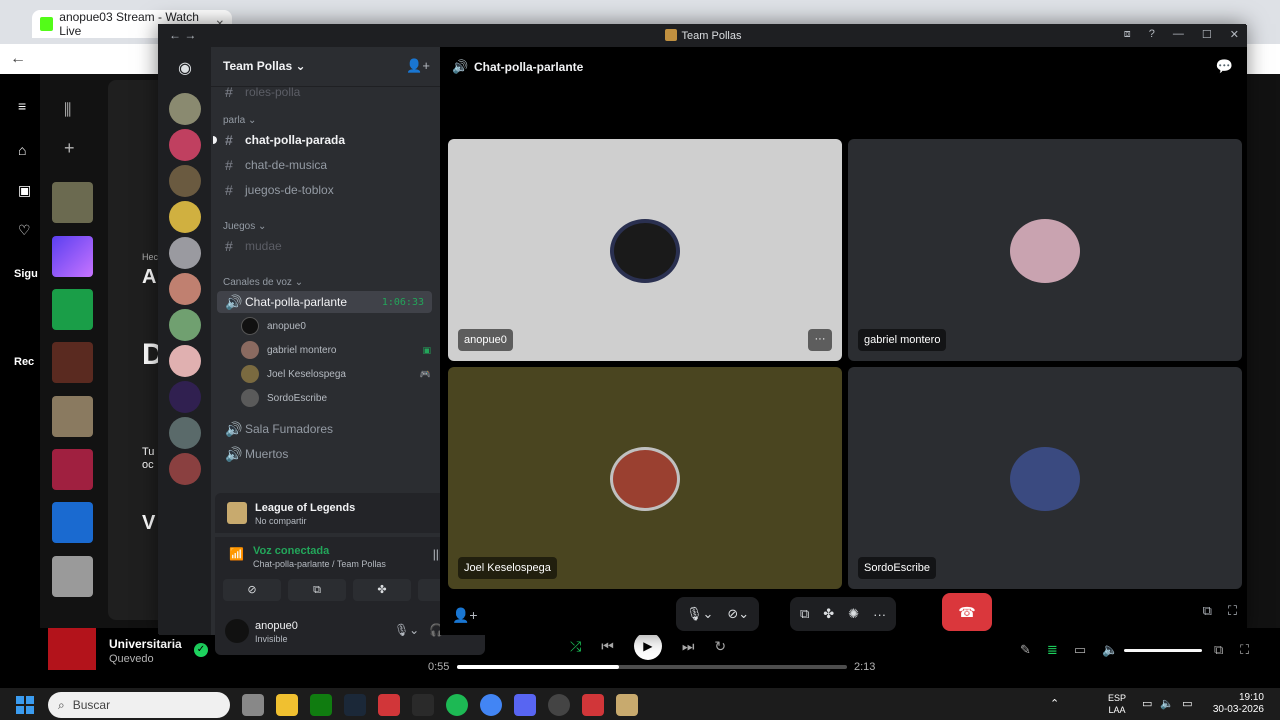 This screenshot has height=720, width=1280. What do you see at coordinates (291, 551) in the screenshot?
I see `voice-status: Voz conectada` at bounding box center [291, 551].